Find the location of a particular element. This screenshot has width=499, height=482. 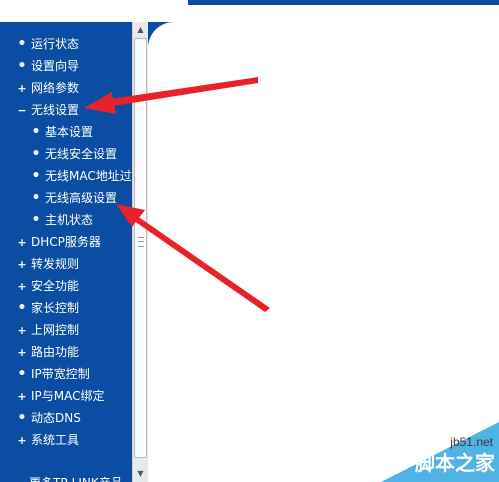

submenu-item-mac-filter: • 无线MAC地址过滤 is located at coordinates (66, 176).